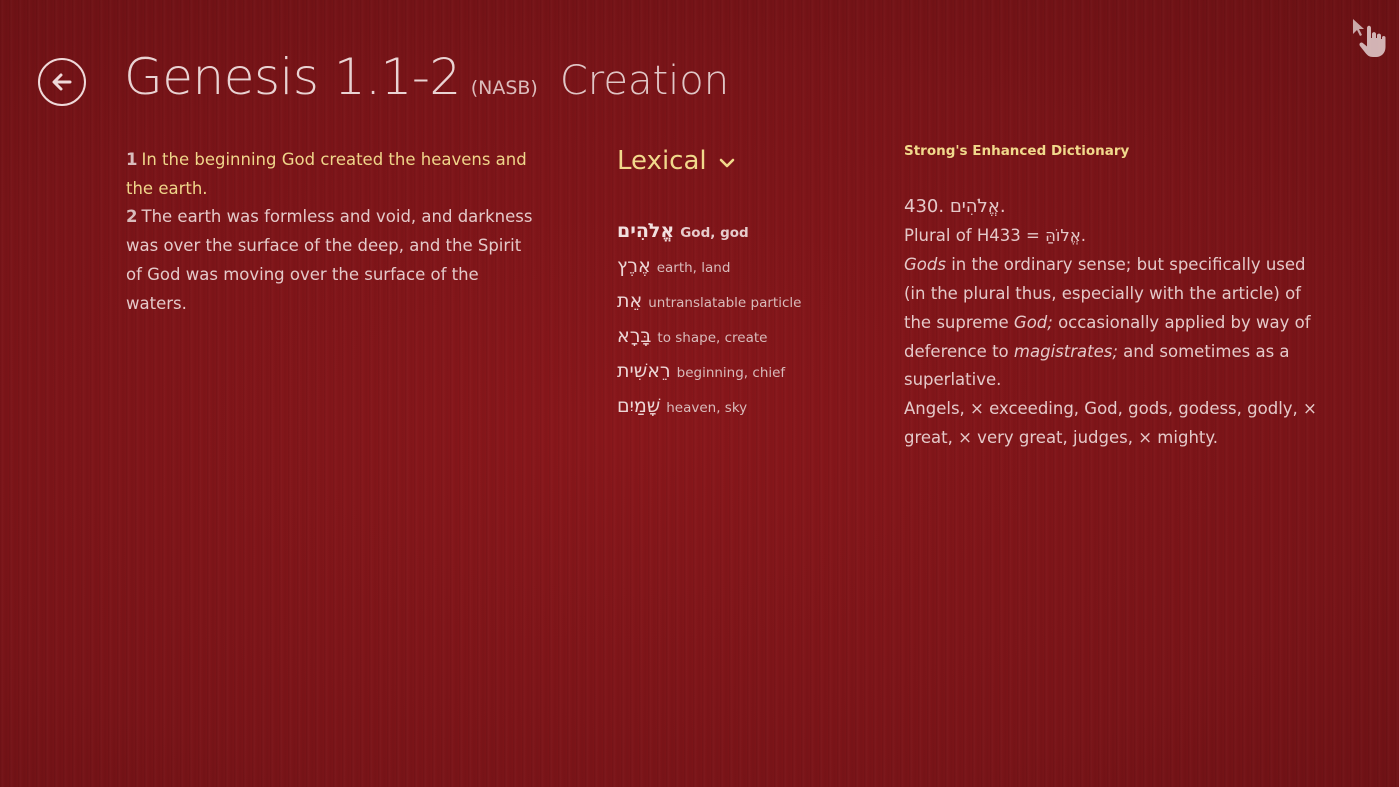  I want to click on lexical-item: אֵת untranslatable particle, so click(747, 307).